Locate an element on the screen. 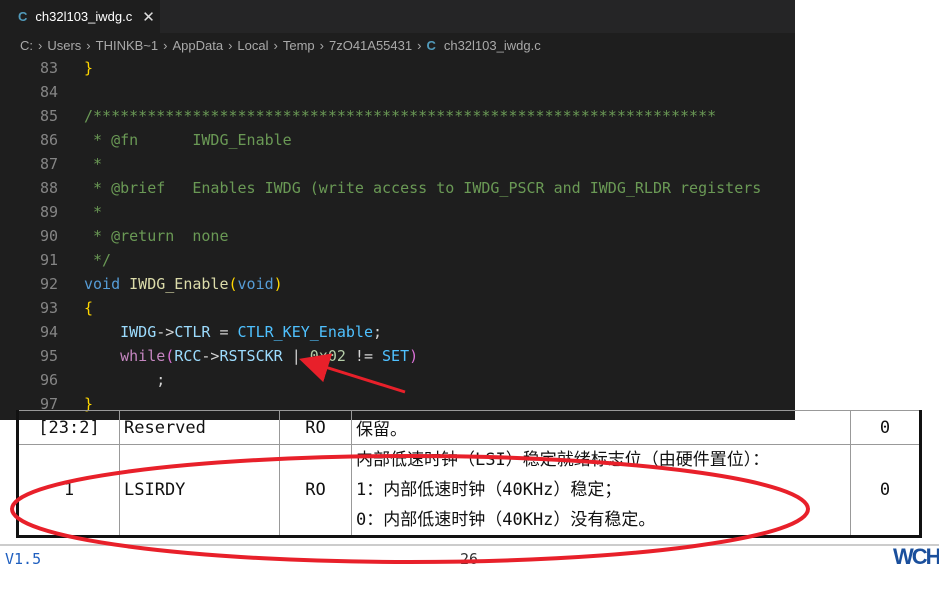 This screenshot has width=939, height=613. code-token: ; is located at coordinates (125, 380).